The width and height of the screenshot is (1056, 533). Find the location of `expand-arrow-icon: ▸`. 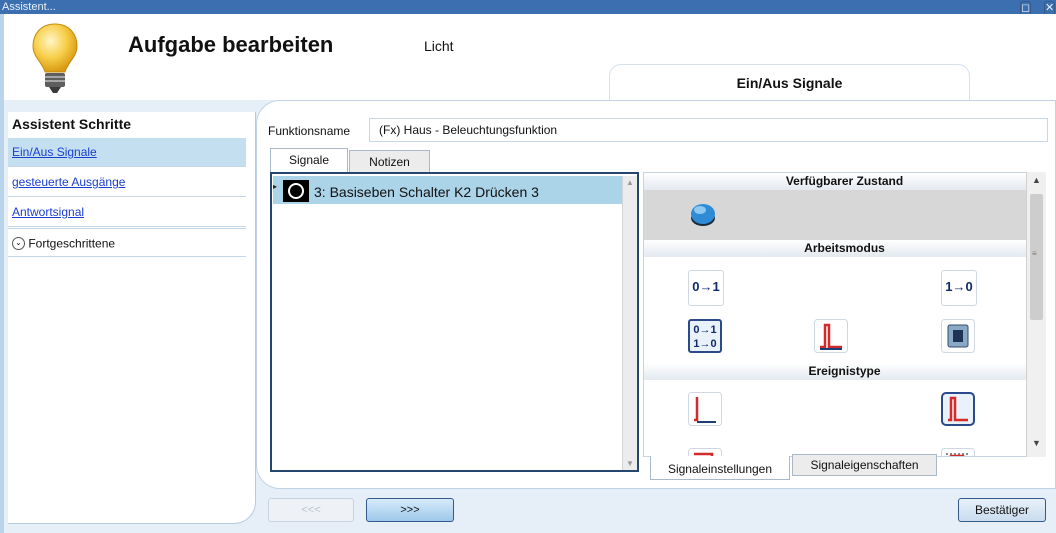

expand-arrow-icon: ▸ is located at coordinates (275, 186).